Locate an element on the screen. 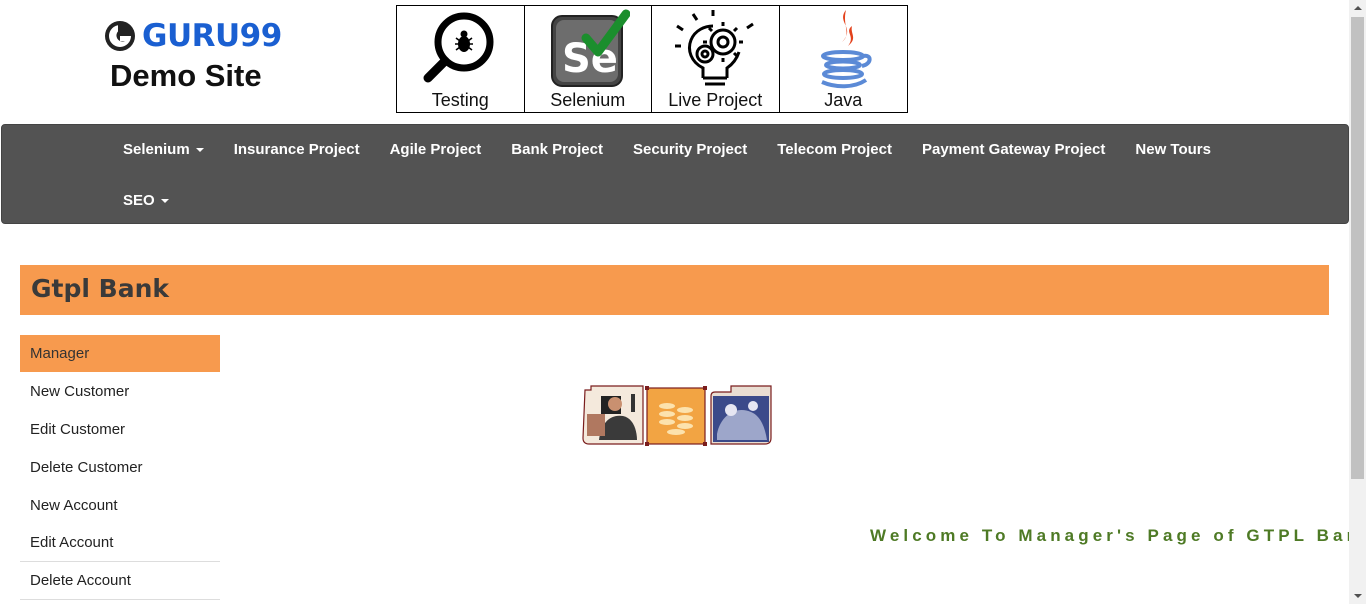 The height and width of the screenshot is (604, 1366). scrollbar-thumb is located at coordinates (1357, 248).